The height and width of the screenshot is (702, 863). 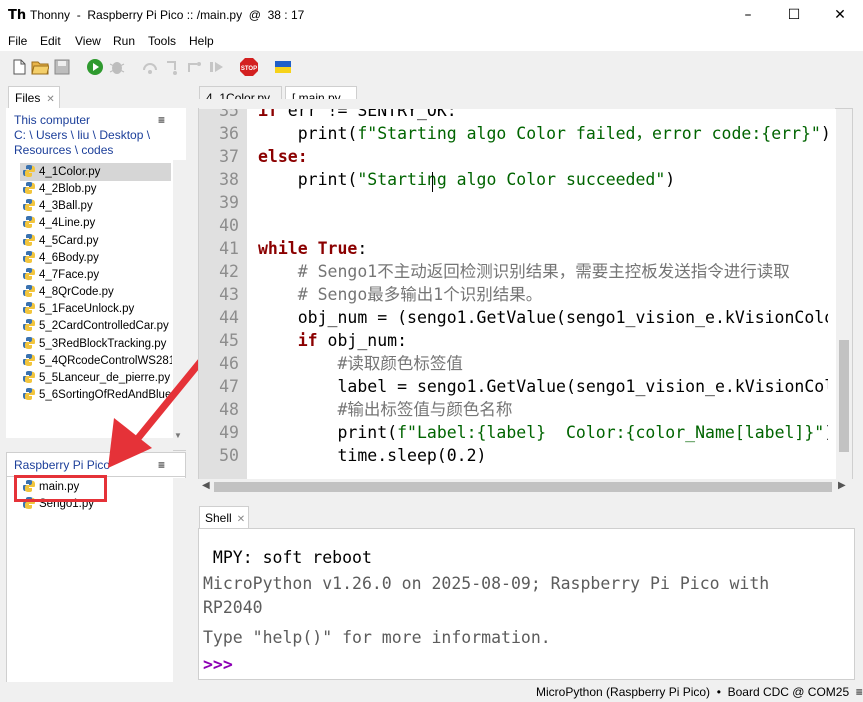 What do you see at coordinates (543, 455) in the screenshot?
I see `code-line: time.sleep(0.2)` at bounding box center [543, 455].